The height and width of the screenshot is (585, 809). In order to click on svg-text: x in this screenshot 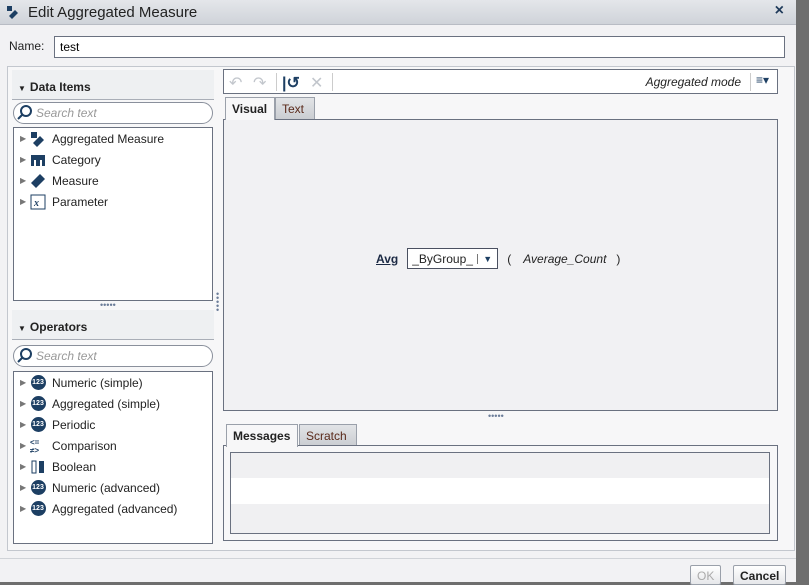, I will do `click(36, 203)`.